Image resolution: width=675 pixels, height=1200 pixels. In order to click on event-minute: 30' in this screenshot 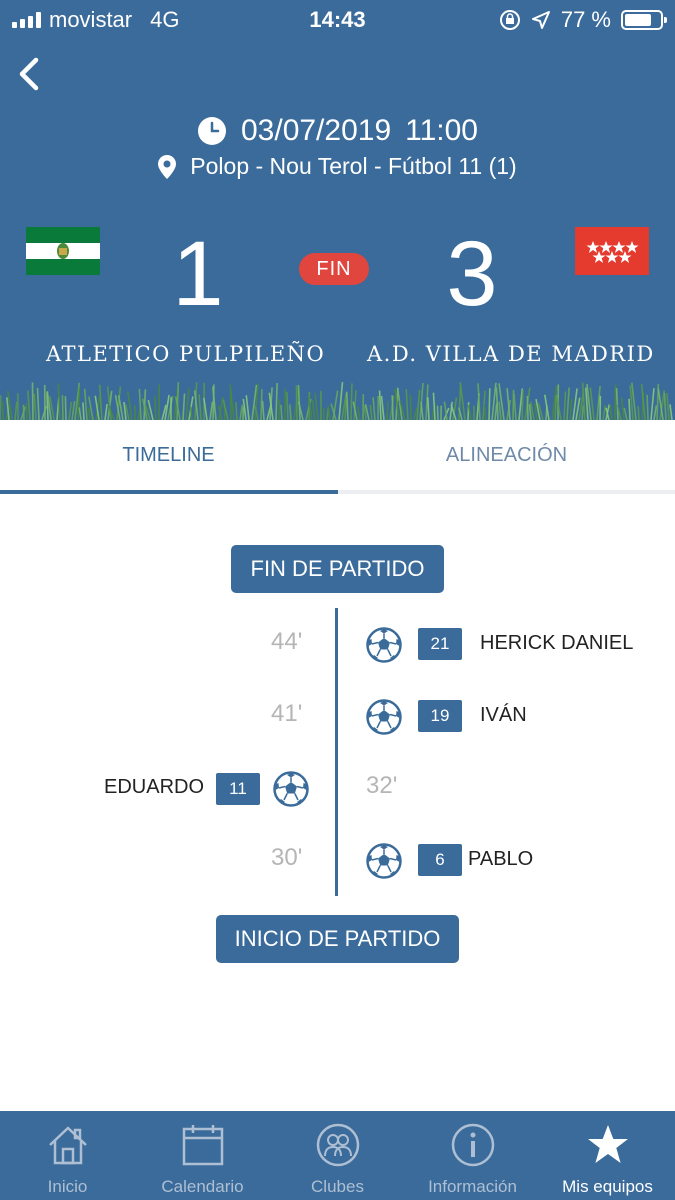, I will do `click(287, 857)`.